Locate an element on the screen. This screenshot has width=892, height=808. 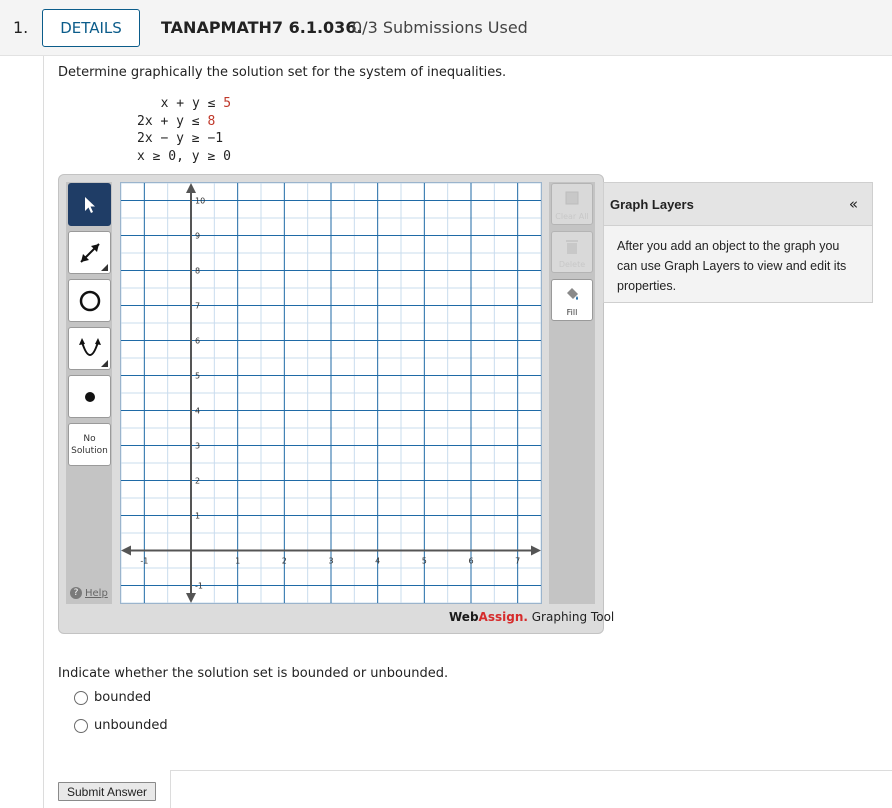
y-tick-label: 5 is located at coordinates (197, 376).